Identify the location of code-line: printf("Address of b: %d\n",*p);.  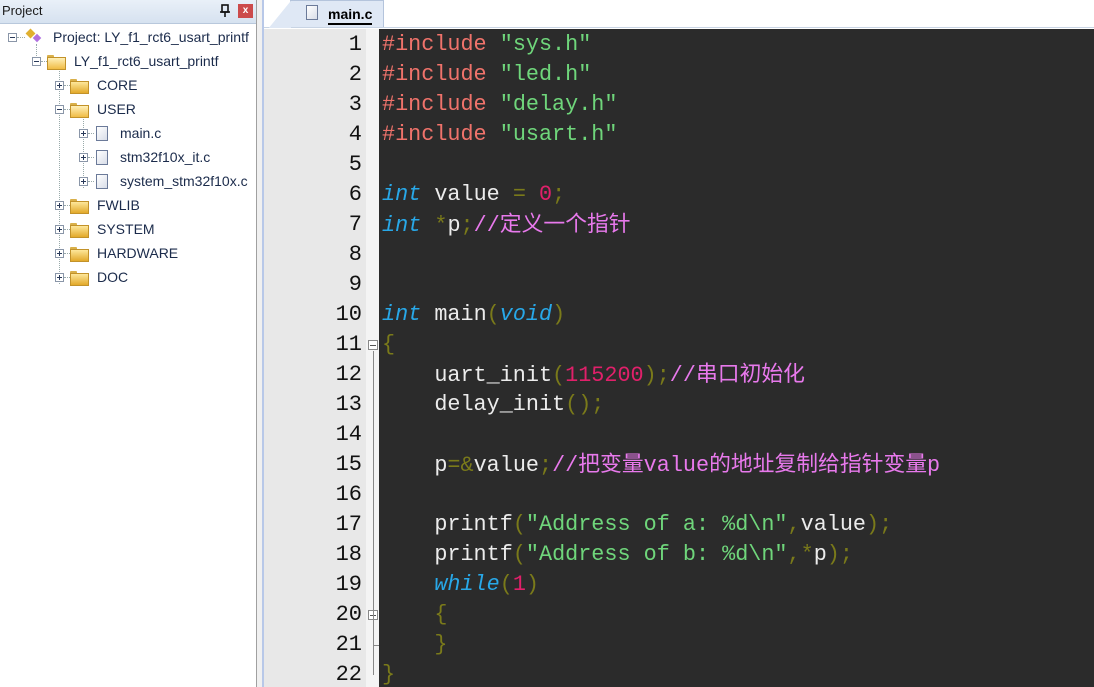
(617, 555).